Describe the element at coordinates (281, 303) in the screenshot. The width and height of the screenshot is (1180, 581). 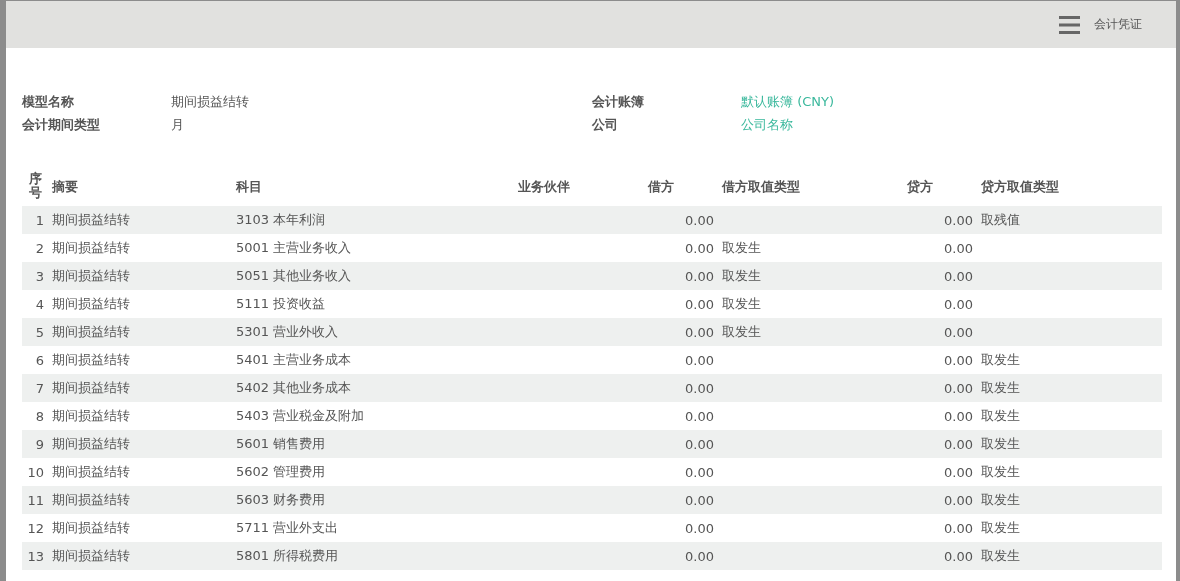
I see `table-cell: 5111 投资收益` at that location.